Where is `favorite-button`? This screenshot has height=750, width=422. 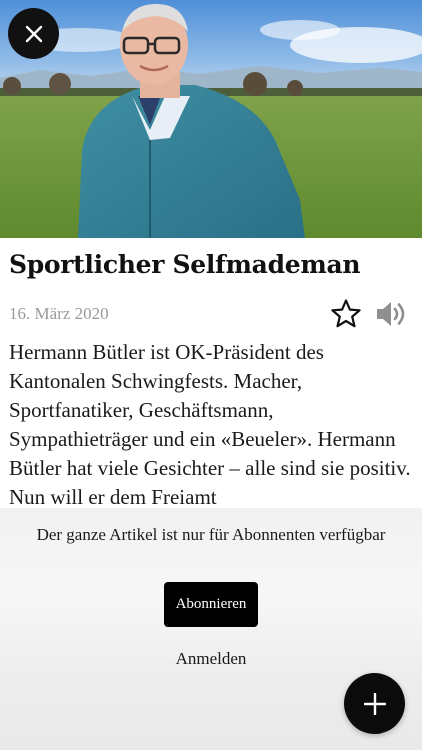 favorite-button is located at coordinates (346, 314).